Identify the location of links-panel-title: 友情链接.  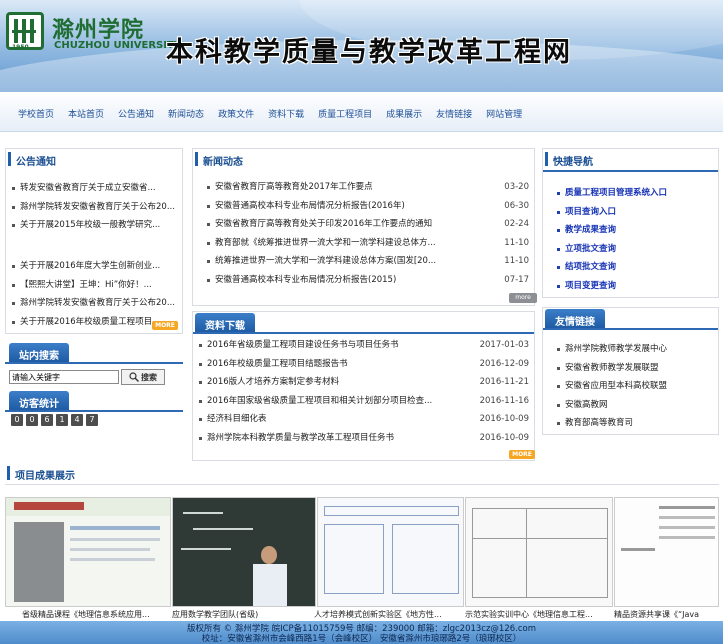
(575, 319).